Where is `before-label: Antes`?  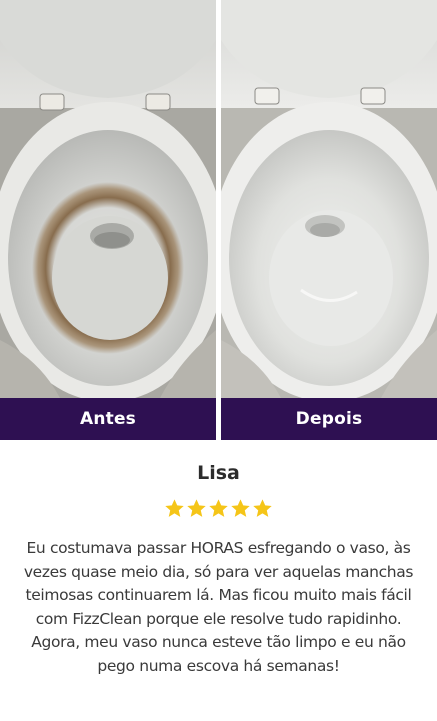 before-label: Antes is located at coordinates (108, 419).